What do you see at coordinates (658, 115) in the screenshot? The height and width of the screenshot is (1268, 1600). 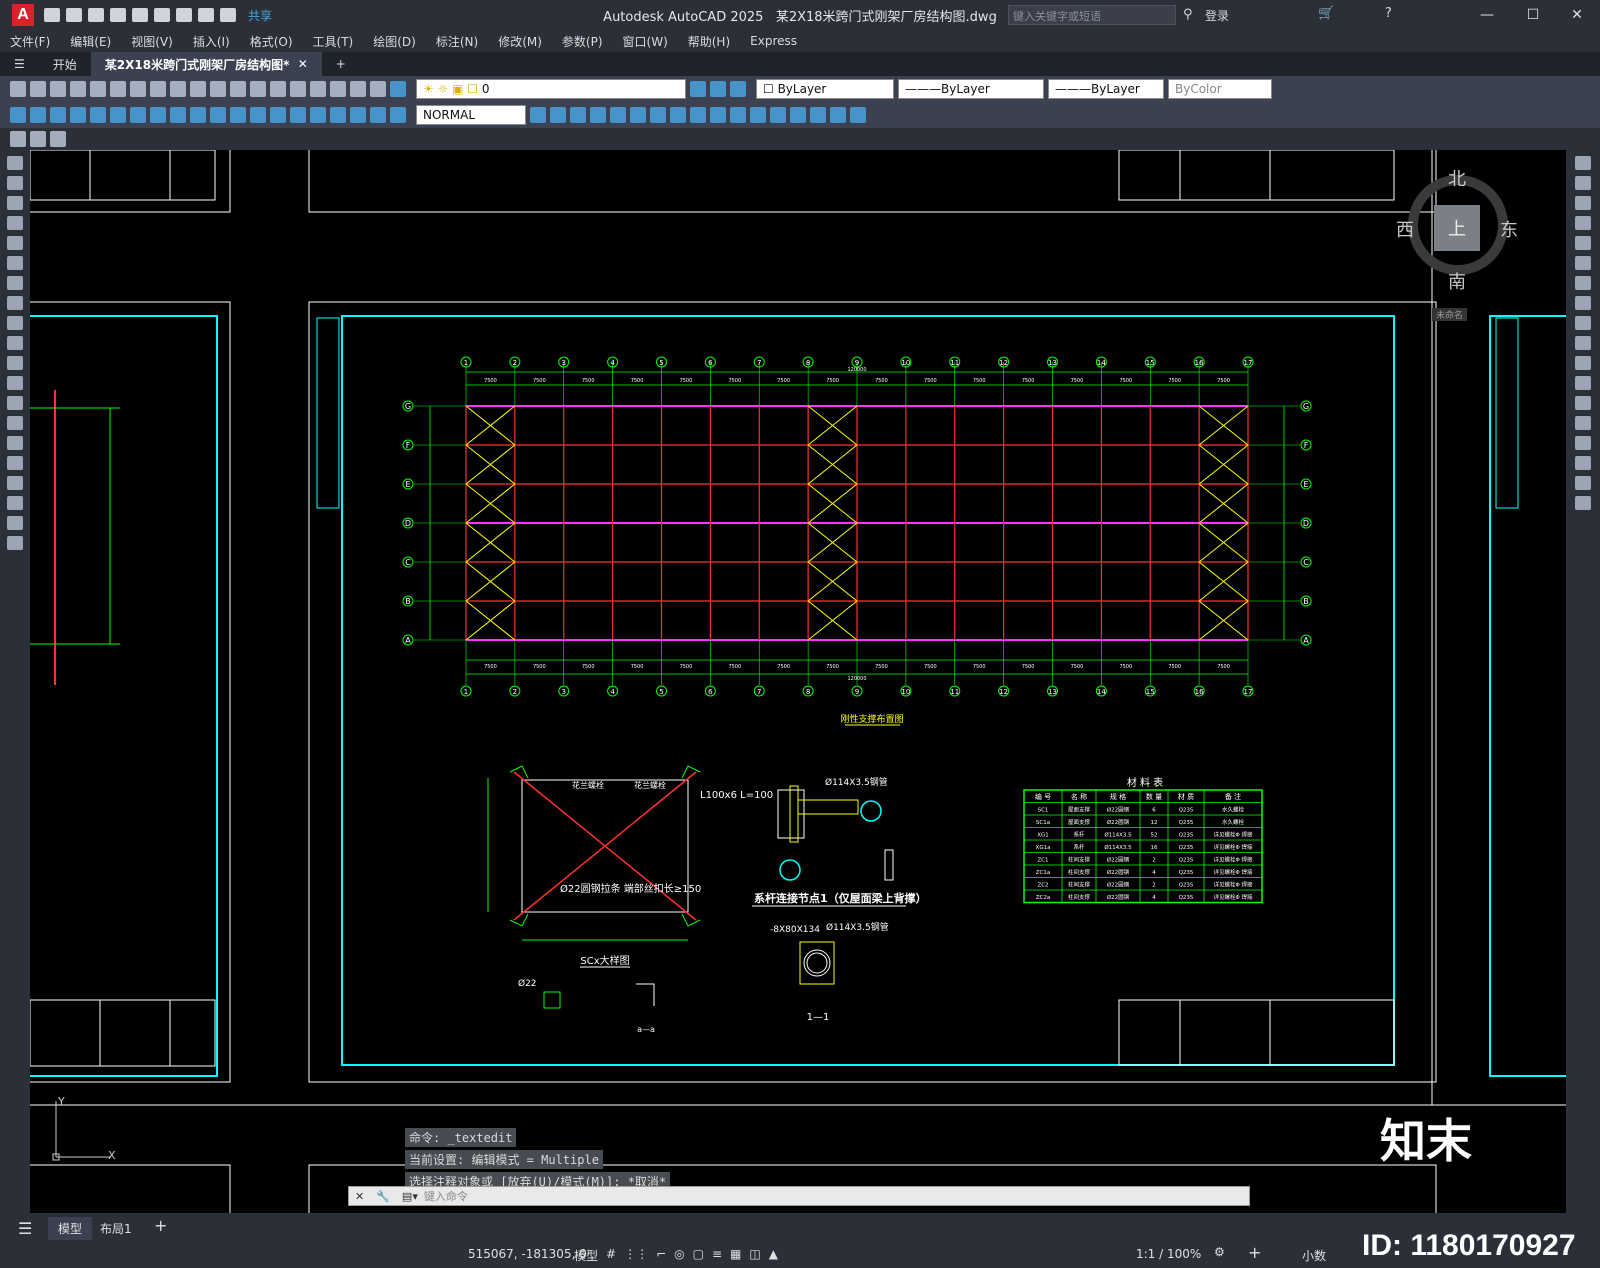 I see `view-tool-7-icon` at bounding box center [658, 115].